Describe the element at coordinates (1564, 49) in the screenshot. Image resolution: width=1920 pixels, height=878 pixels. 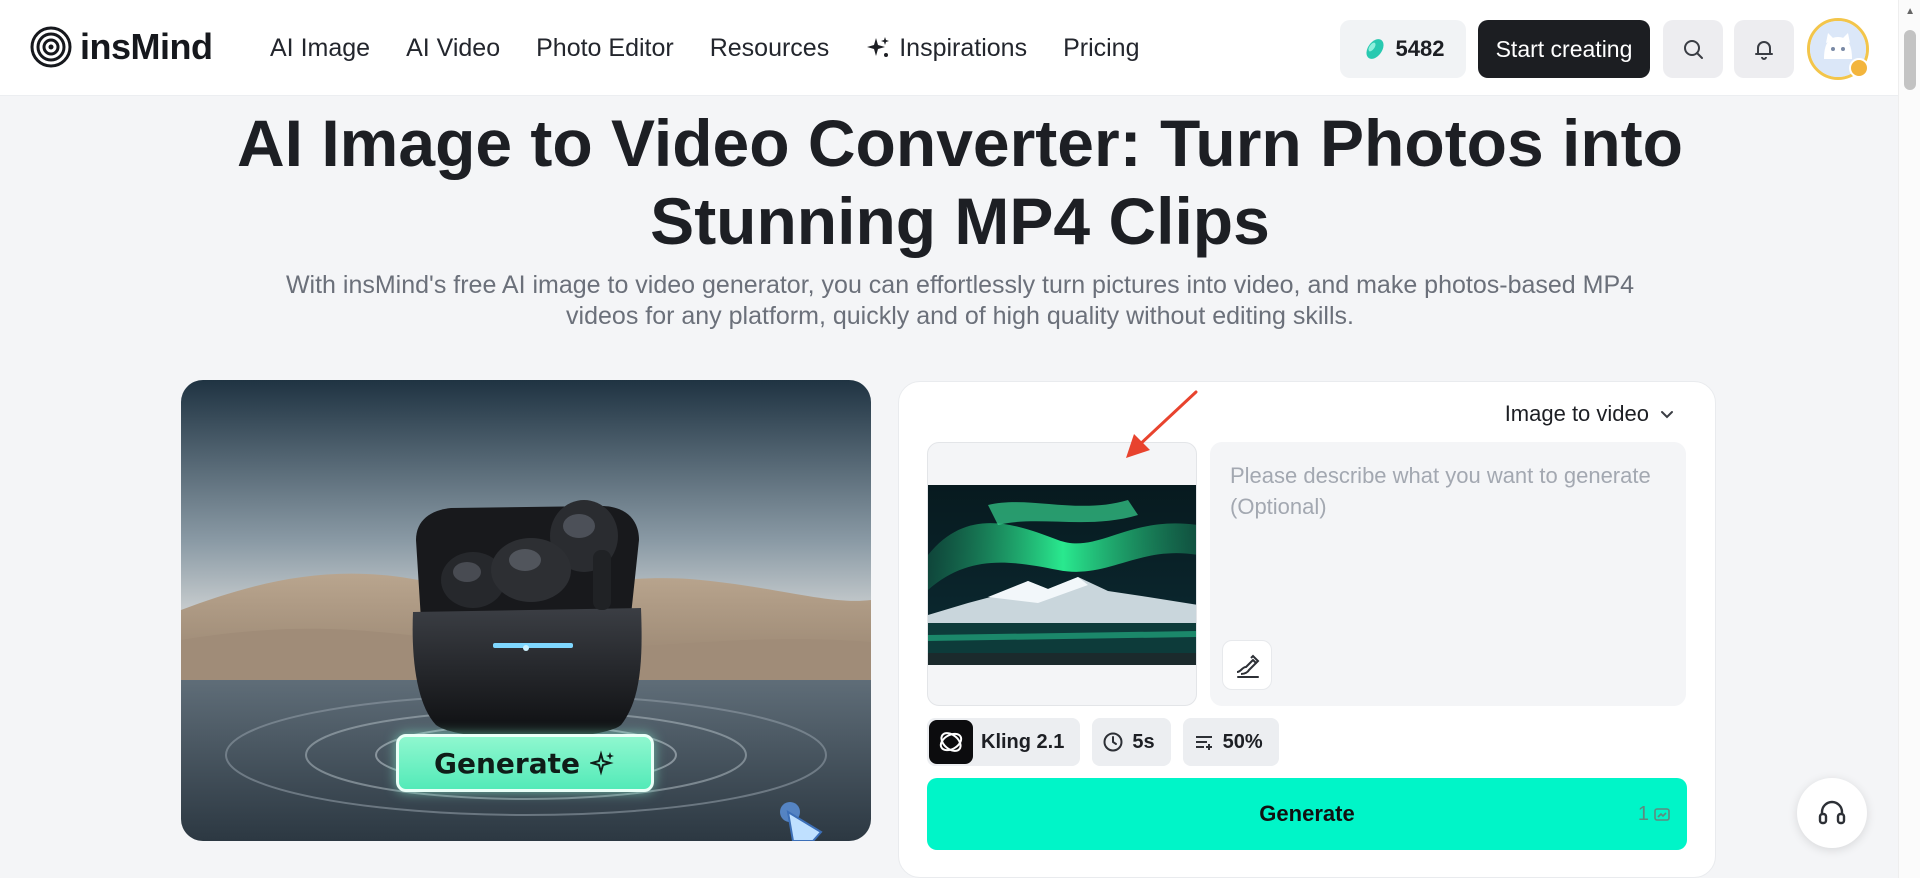
I see `start-creating-button: Start creating` at that location.